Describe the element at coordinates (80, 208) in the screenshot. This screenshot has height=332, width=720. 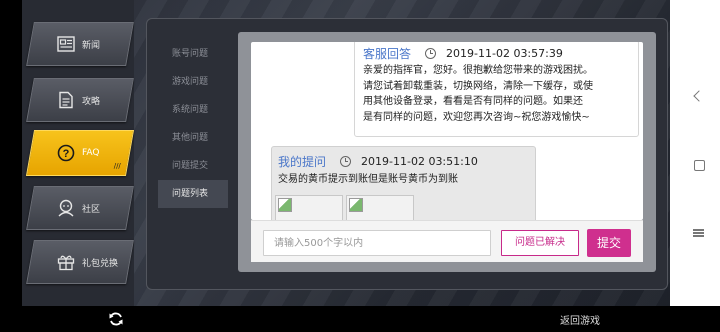
I see `sidebar-item-community: 社区` at that location.